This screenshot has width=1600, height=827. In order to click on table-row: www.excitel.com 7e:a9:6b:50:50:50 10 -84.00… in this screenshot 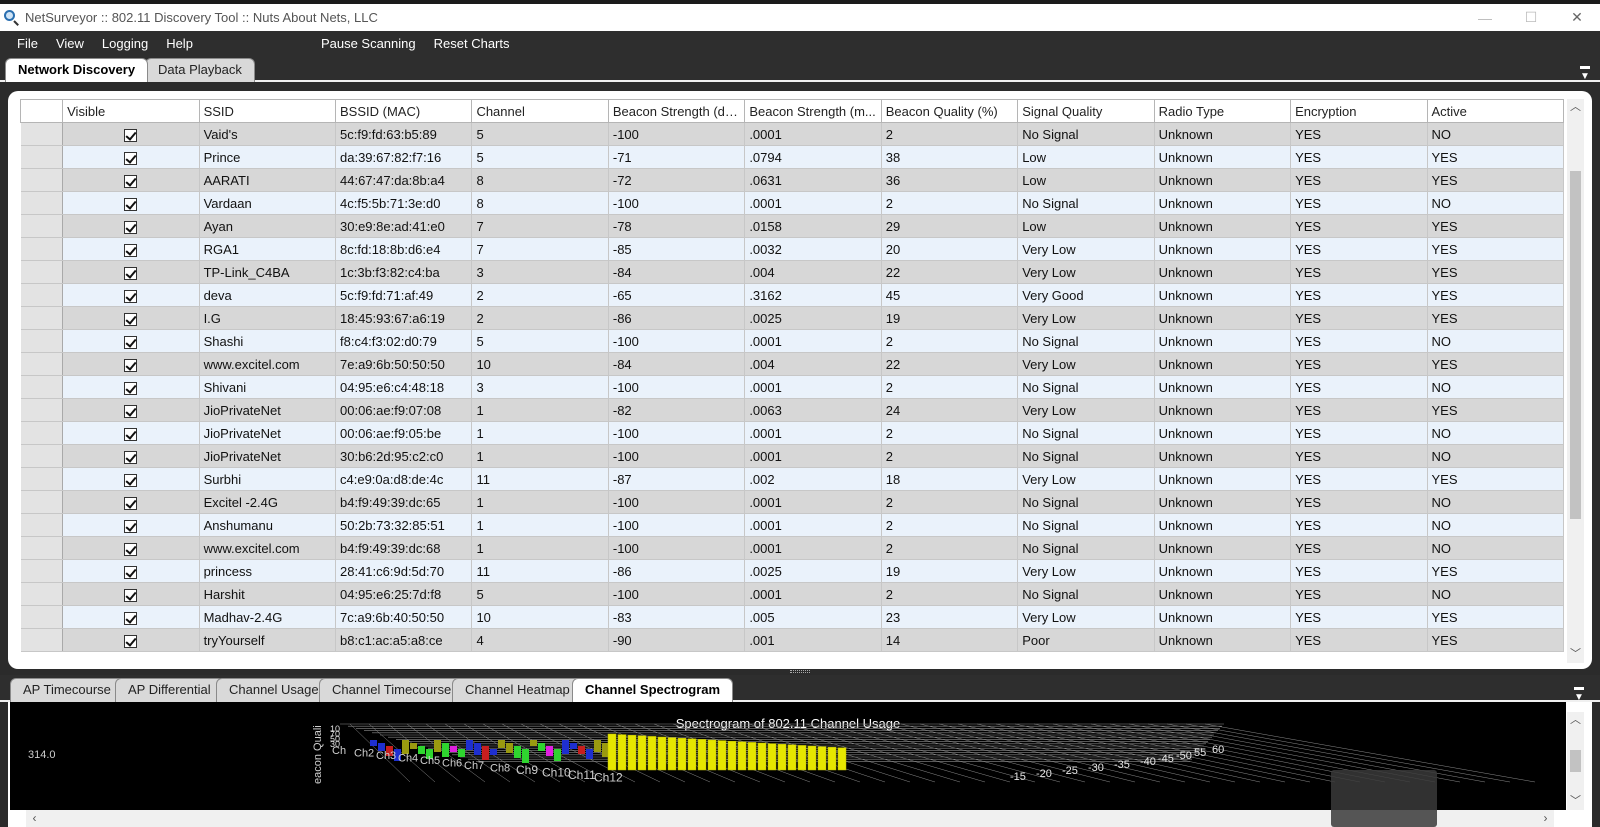, I will do `click(792, 364)`.